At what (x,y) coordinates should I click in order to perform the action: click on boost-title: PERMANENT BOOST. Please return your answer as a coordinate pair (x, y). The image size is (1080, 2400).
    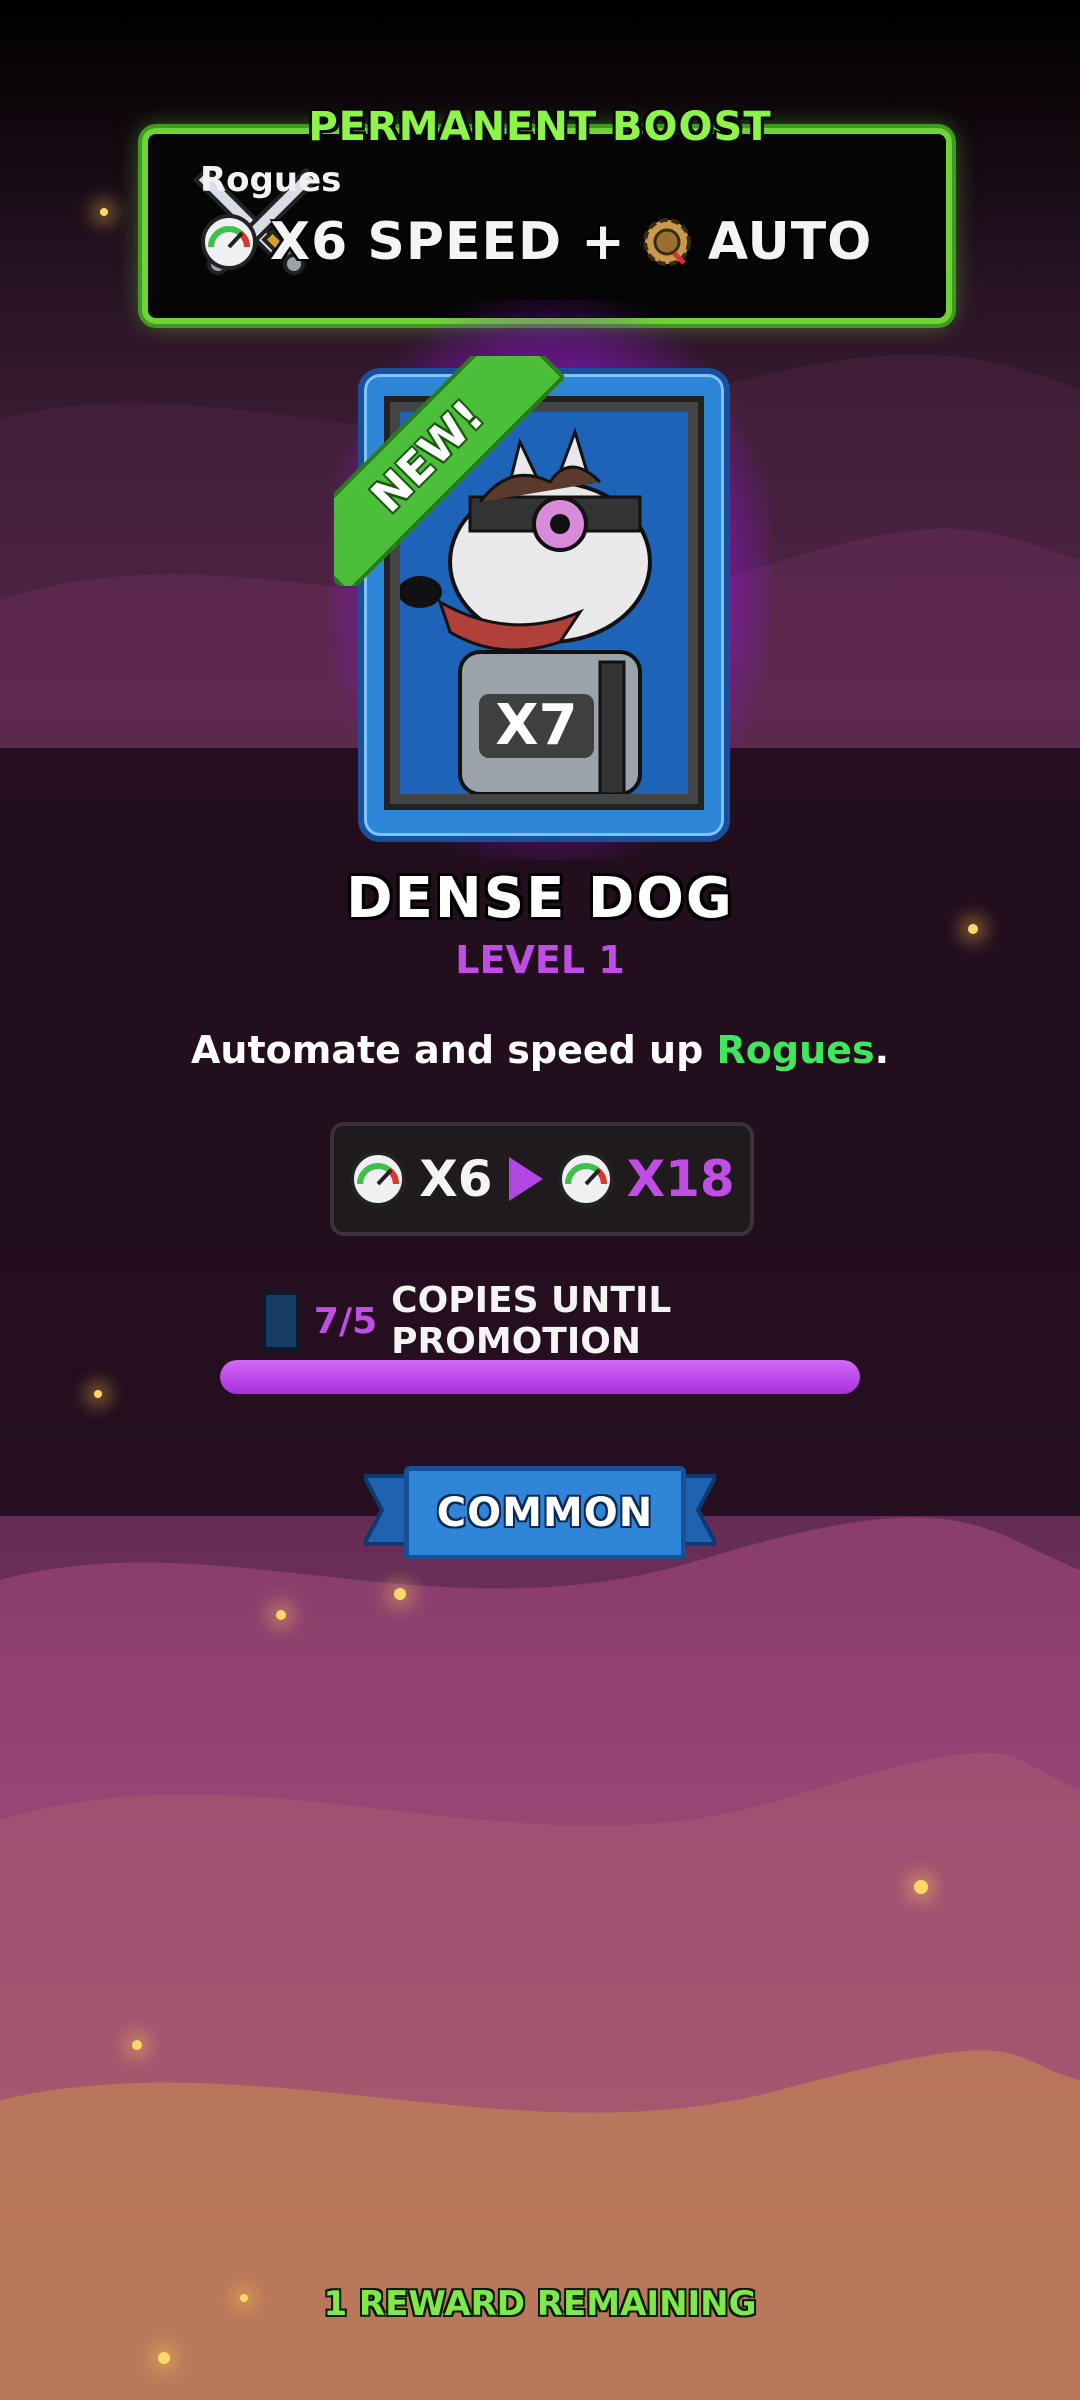
    Looking at the image, I should click on (540, 127).